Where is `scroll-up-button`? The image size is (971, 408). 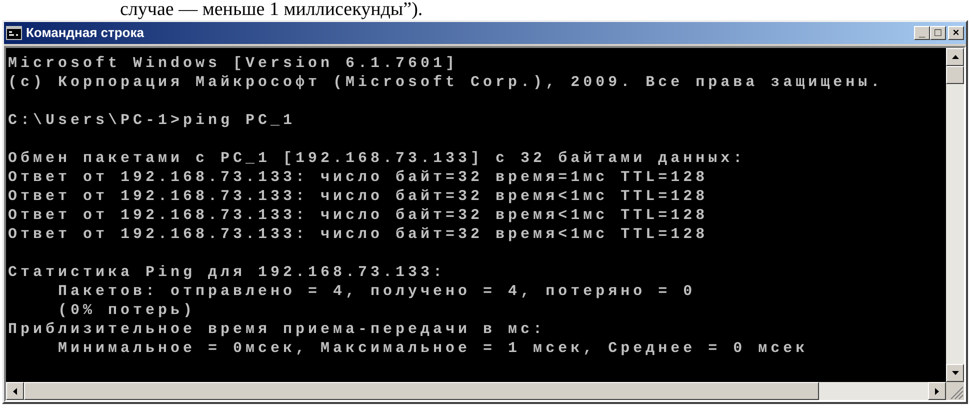
scroll-up-button is located at coordinates (955, 57).